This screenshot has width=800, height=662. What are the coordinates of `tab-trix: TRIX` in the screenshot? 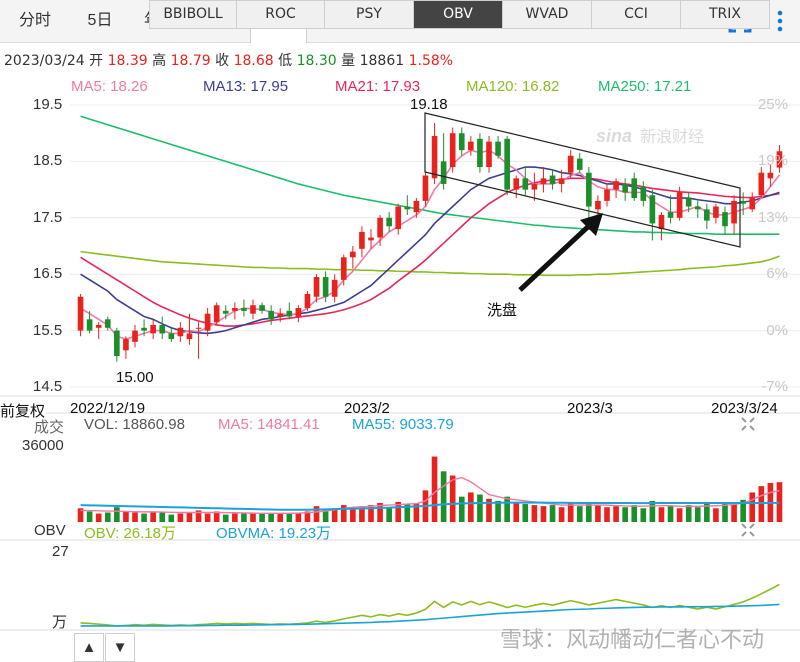 It's located at (725, 14).